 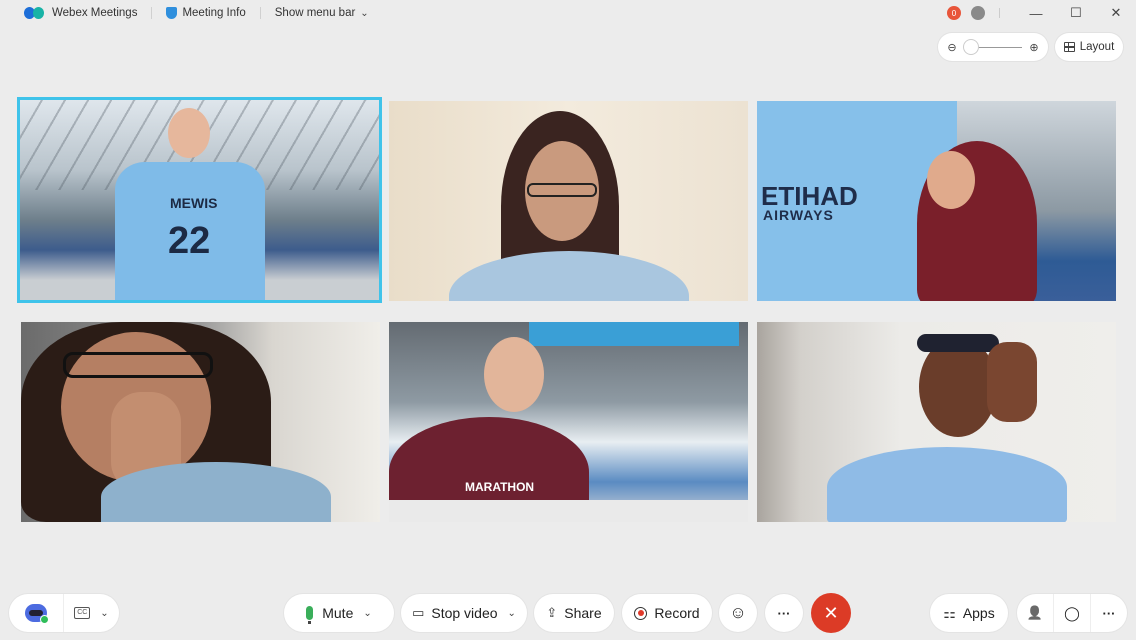 What do you see at coordinates (568, 422) in the screenshot?
I see `participant-video-tile: MARATHON` at bounding box center [568, 422].